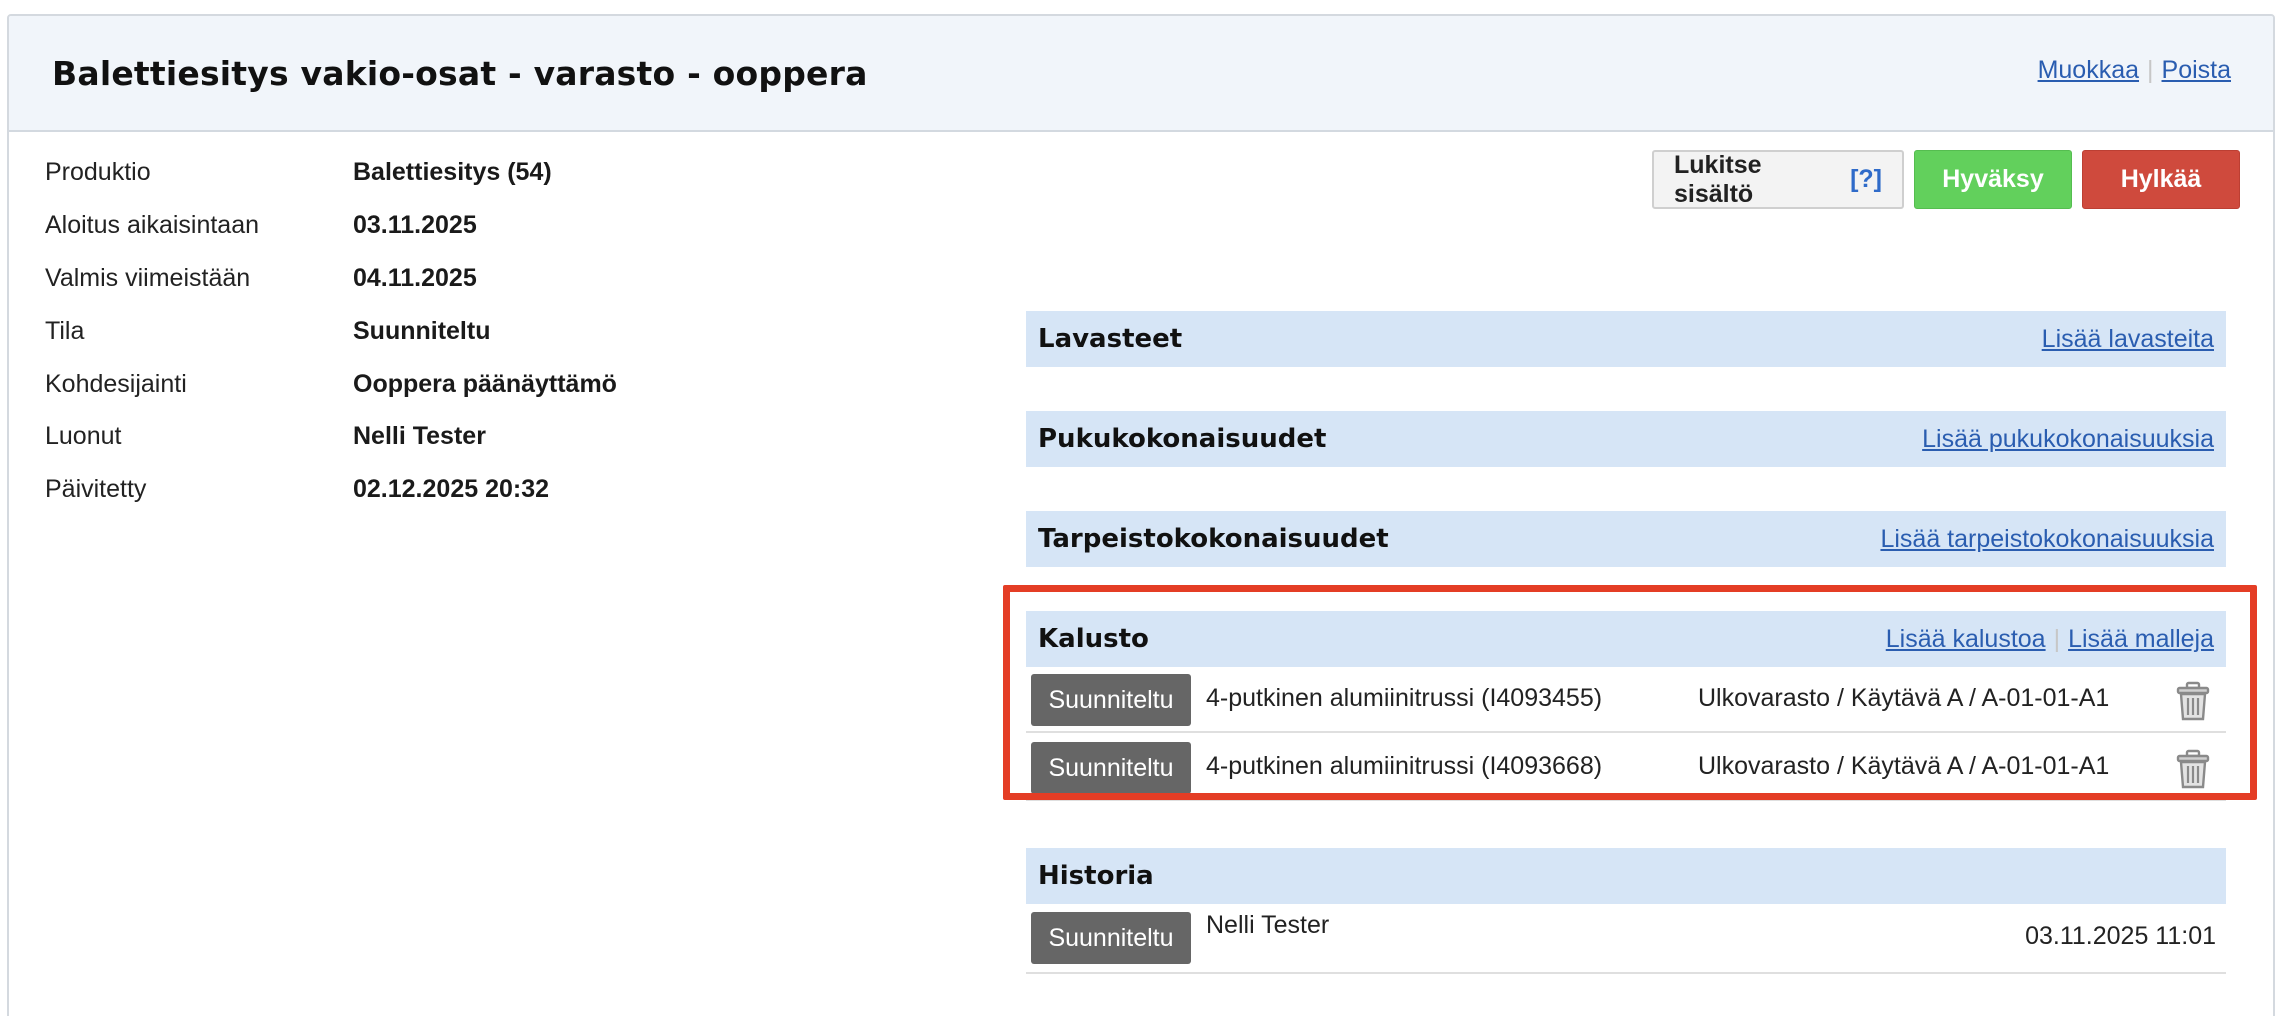 This screenshot has height=1016, width=2282. What do you see at coordinates (2161, 179) in the screenshot?
I see `reject-button: Hylkää` at bounding box center [2161, 179].